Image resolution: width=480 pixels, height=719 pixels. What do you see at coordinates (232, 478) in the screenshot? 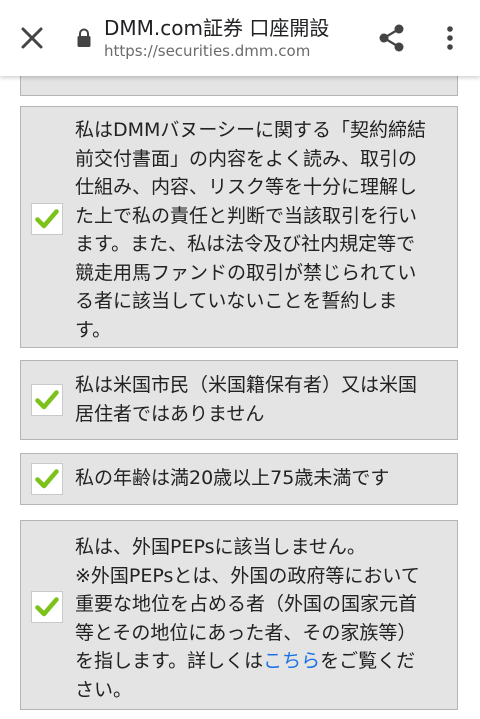
I see `confirmation-text-age: 私の年齢は満20歳以上75歳未満です` at bounding box center [232, 478].